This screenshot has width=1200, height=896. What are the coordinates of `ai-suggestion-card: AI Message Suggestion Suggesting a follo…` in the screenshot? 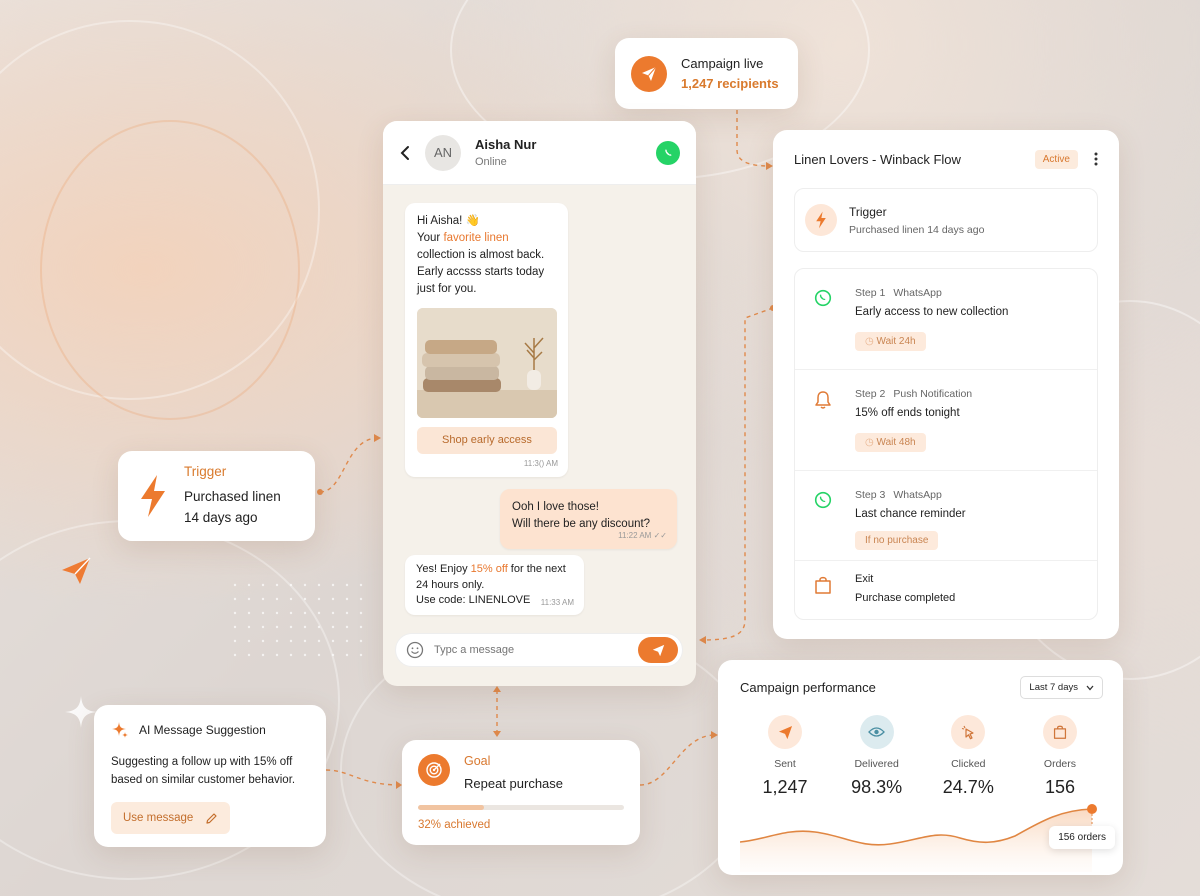 It's located at (210, 776).